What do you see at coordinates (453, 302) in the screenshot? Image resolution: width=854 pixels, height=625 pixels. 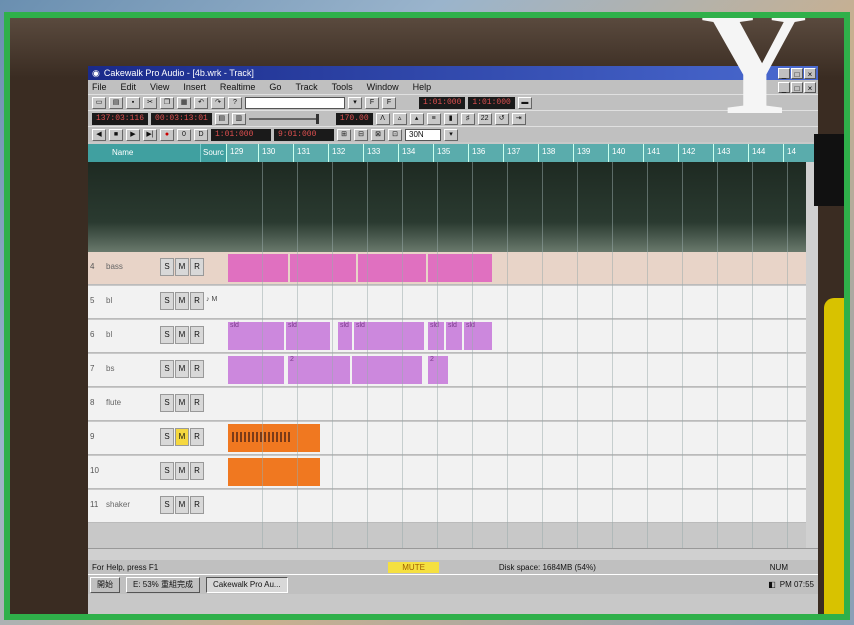 I see `track-row-5: 5 bl S M R ♪ M` at bounding box center [453, 302].